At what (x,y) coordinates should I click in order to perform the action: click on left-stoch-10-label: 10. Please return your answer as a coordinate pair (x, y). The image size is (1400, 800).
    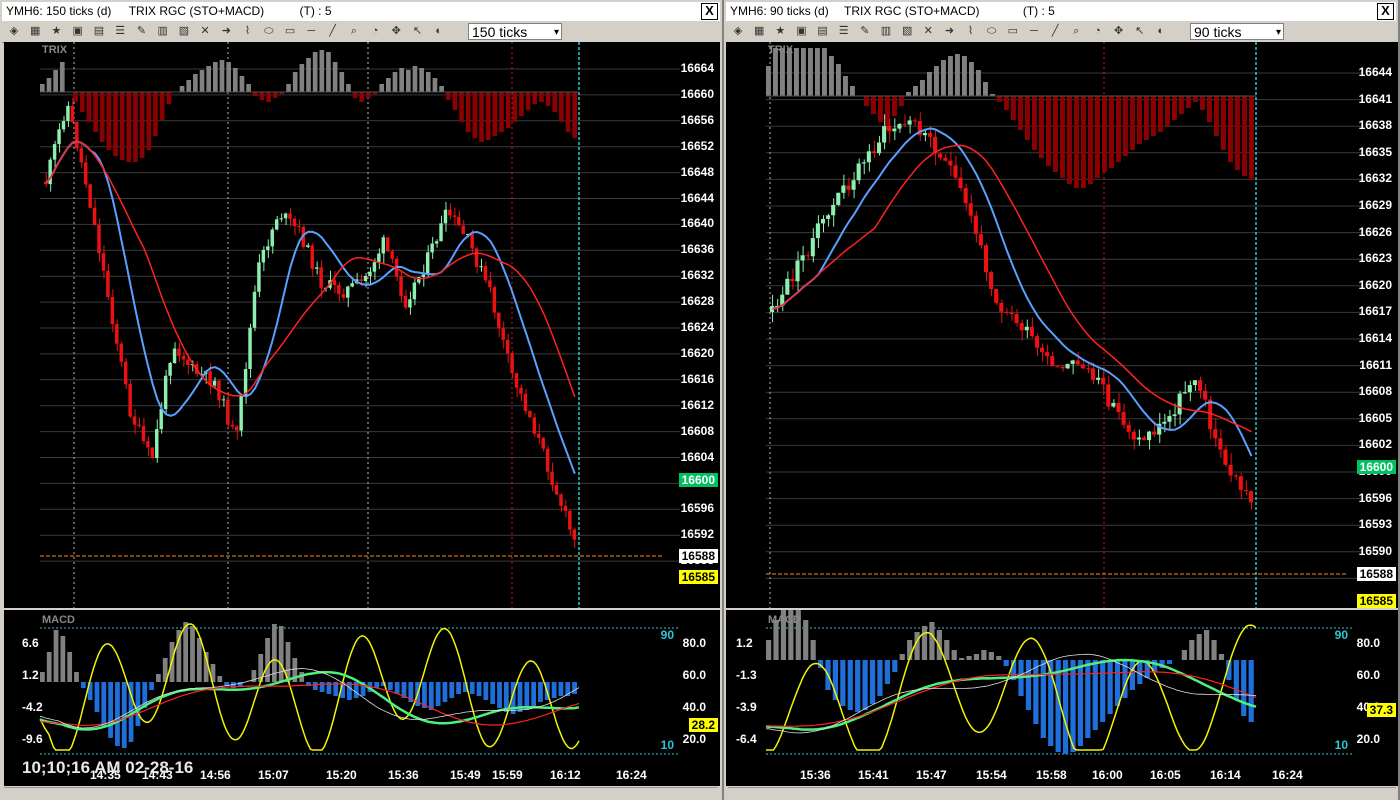
    Looking at the image, I should click on (667, 745).